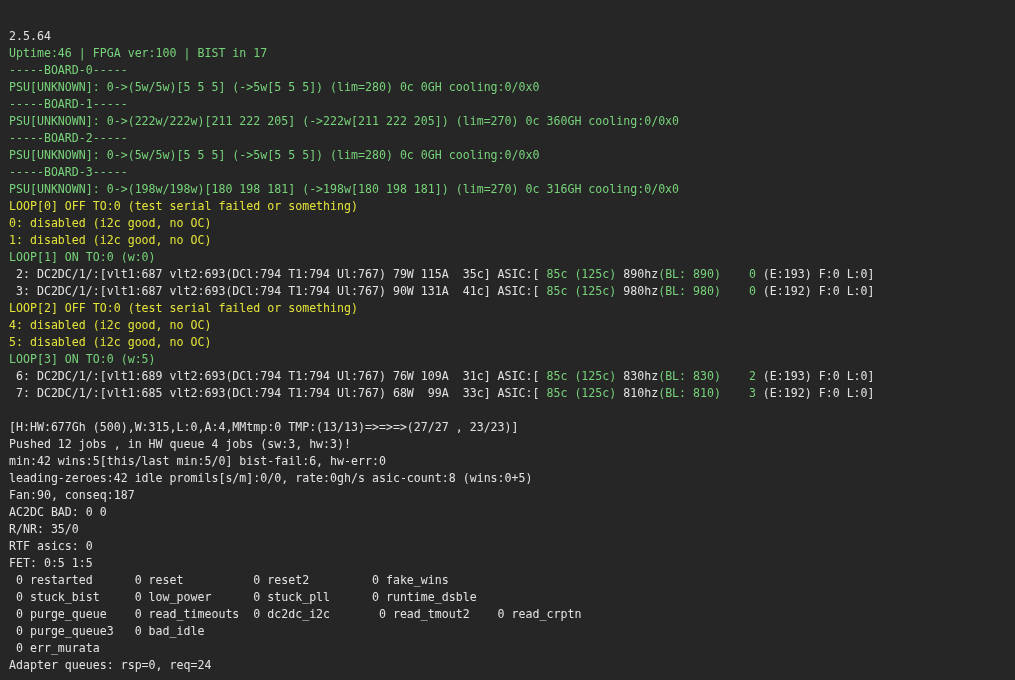 The width and height of the screenshot is (1015, 680). What do you see at coordinates (44, 529) in the screenshot?
I see `log-line: R/NR: 35/0` at bounding box center [44, 529].